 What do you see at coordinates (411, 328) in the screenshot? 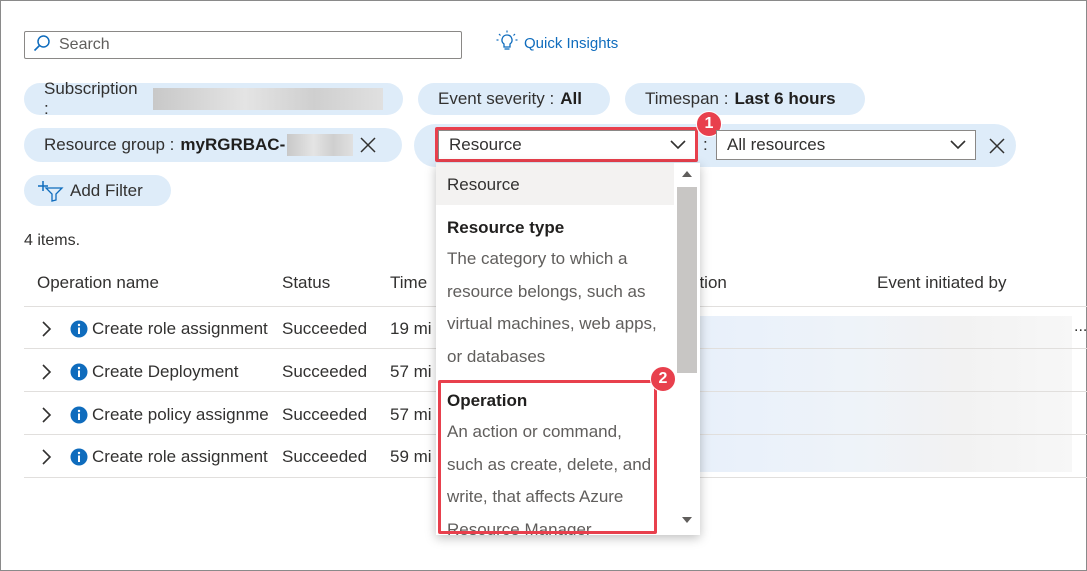
I see `time-cell: 19 mi` at bounding box center [411, 328].